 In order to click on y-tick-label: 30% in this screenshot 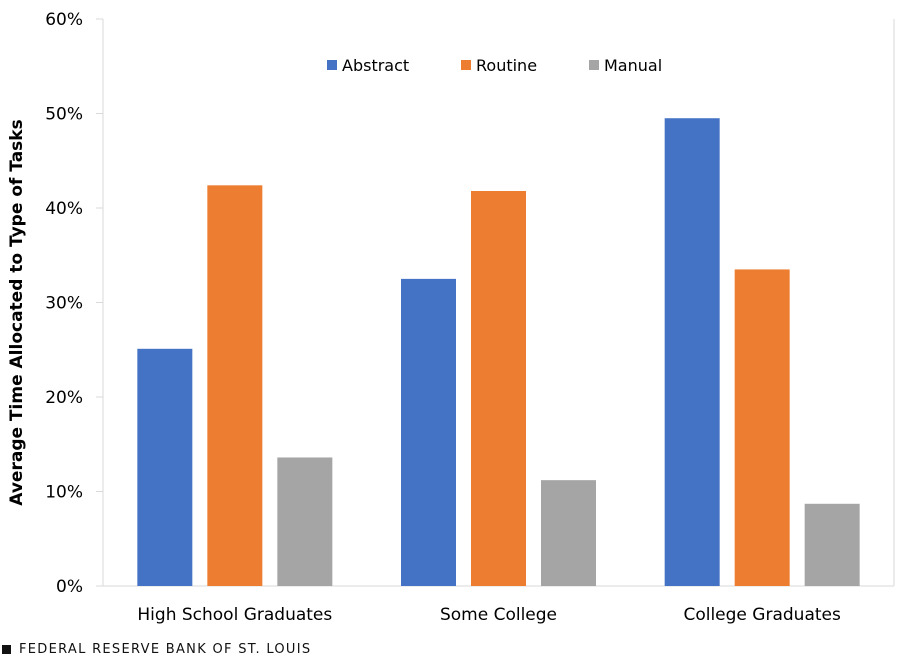, I will do `click(64, 304)`.